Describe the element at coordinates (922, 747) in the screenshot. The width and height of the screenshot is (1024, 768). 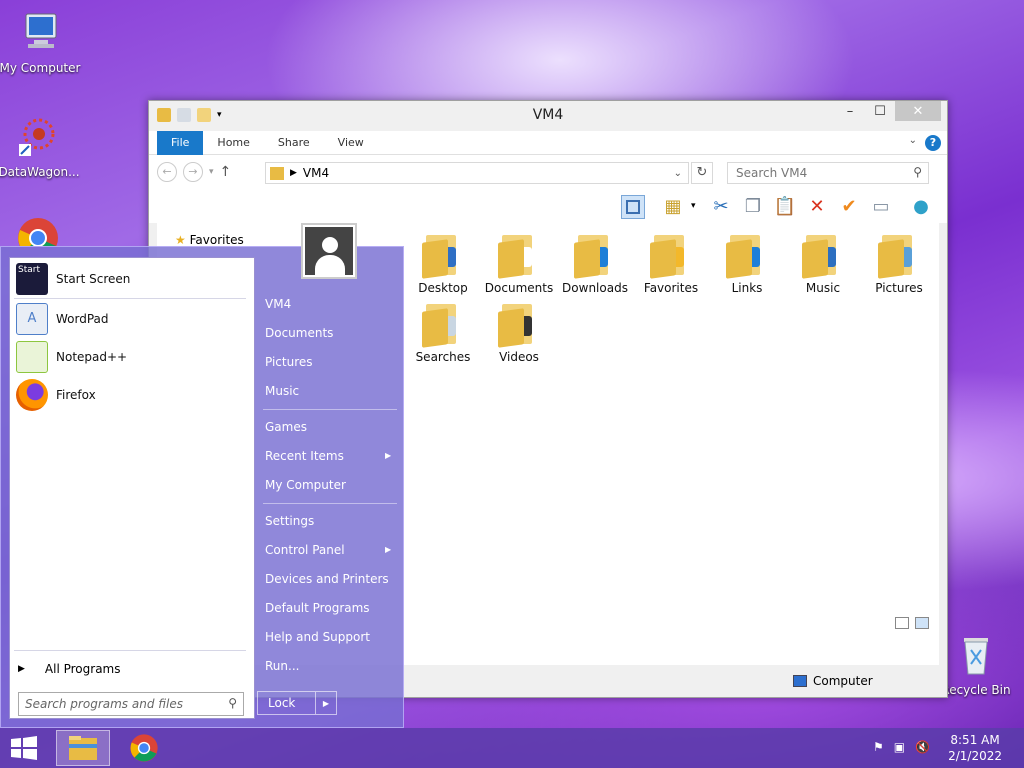
I see `volume-muted-icon: 🔇` at that location.